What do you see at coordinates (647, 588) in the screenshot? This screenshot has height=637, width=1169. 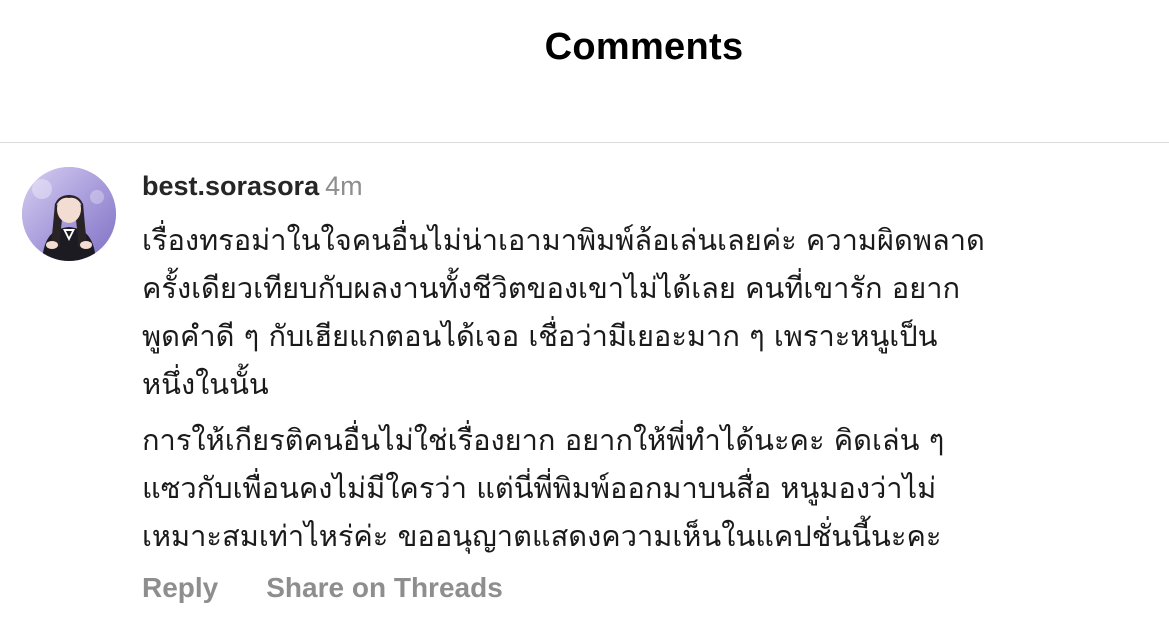 I see `comment-actions: Reply Share on Threads` at bounding box center [647, 588].